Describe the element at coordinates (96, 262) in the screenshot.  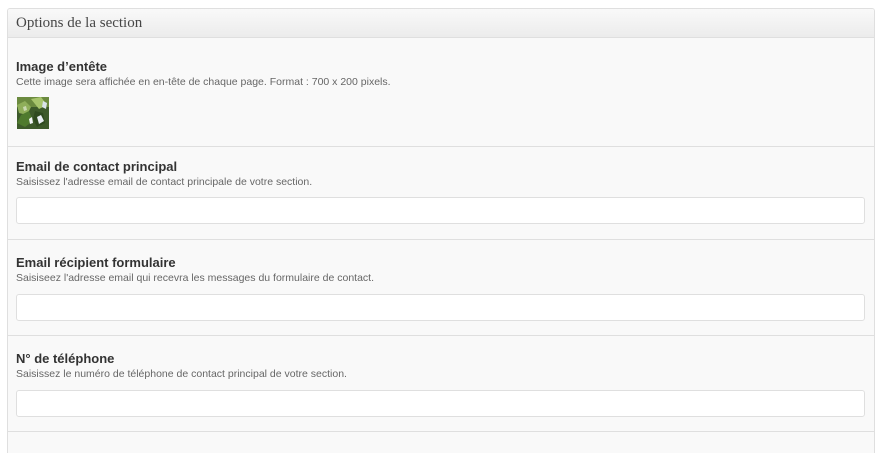
I see `form-recipient-email-label: Email récipient formulaire` at that location.